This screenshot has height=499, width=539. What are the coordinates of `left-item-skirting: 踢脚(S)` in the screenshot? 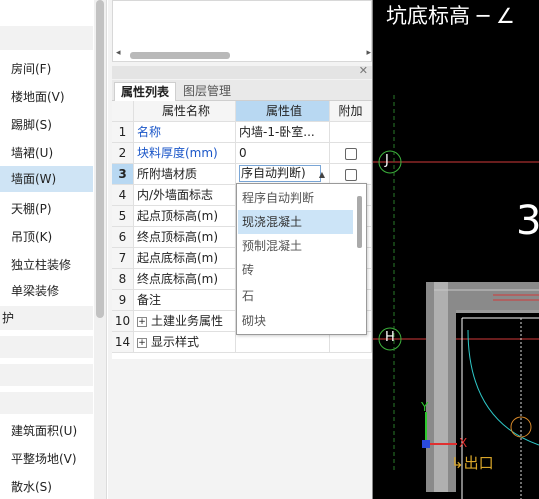 It's located at (46, 125).